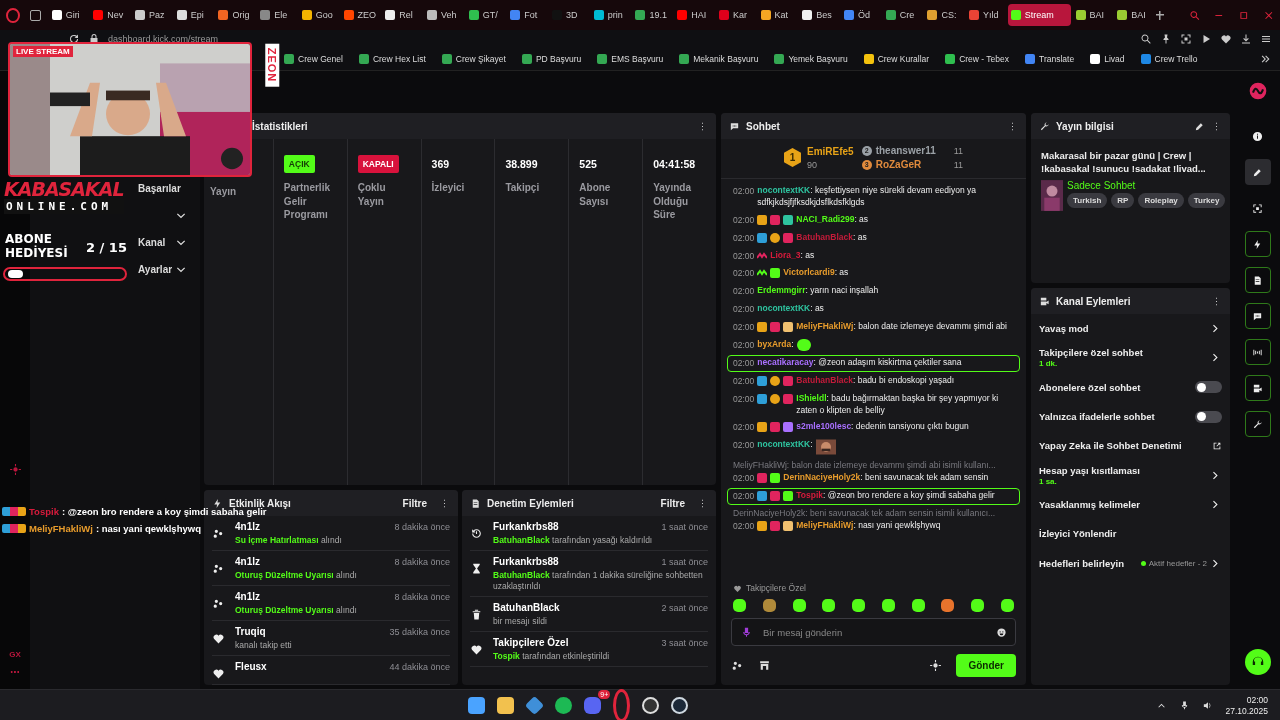  Describe the element at coordinates (163, 39) in the screenshot. I see `address-field: dashboard.kick.com/stream` at that location.